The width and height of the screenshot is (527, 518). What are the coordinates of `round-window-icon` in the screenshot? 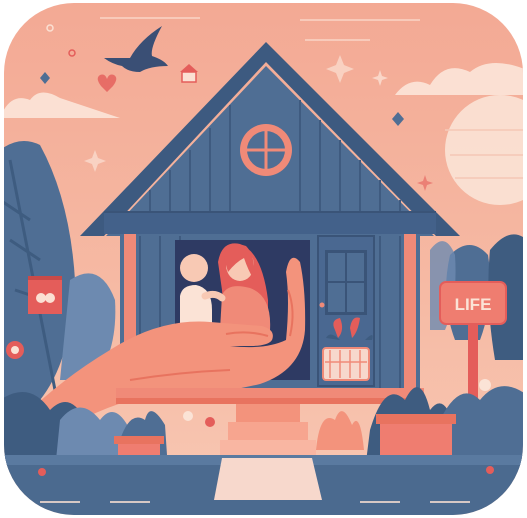 It's located at (266, 150).